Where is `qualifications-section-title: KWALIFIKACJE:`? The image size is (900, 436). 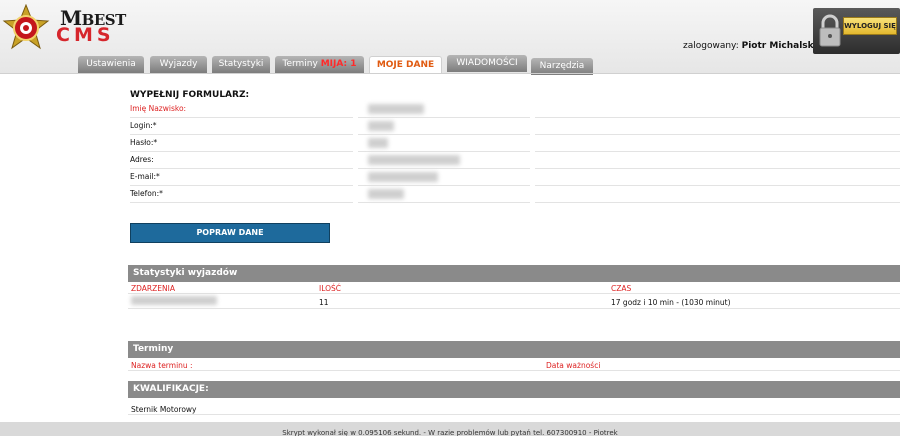
qualifications-section-title: KWALIFIKACJE: is located at coordinates (514, 389).